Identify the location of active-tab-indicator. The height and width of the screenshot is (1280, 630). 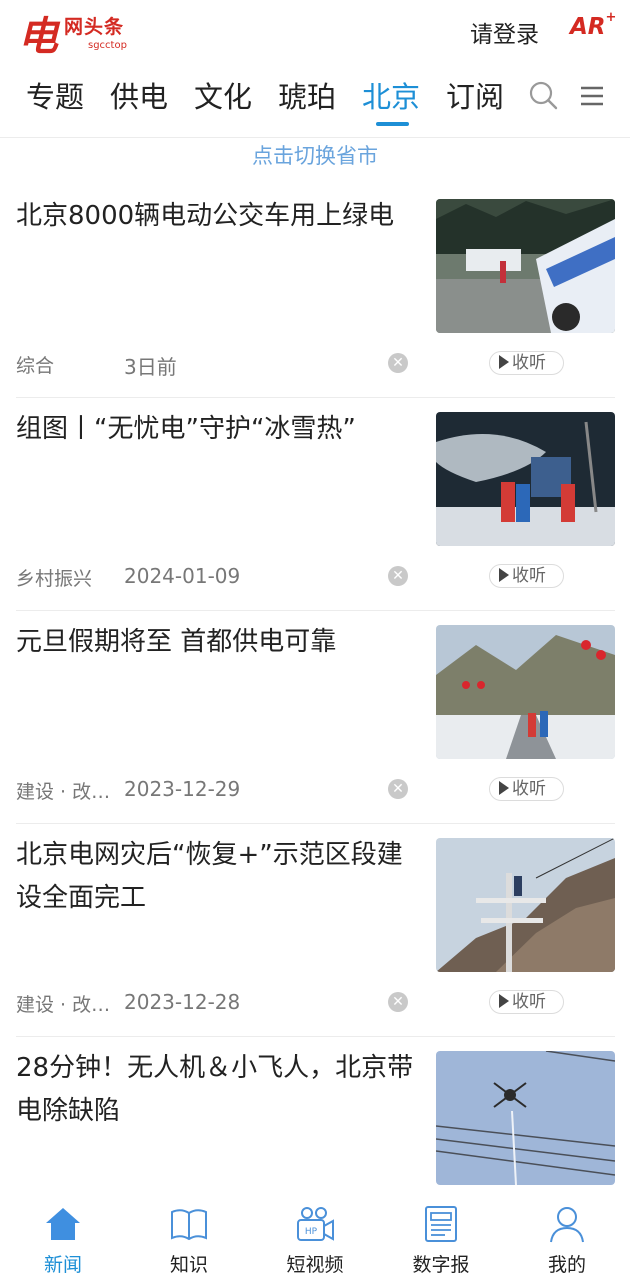
(392, 124).